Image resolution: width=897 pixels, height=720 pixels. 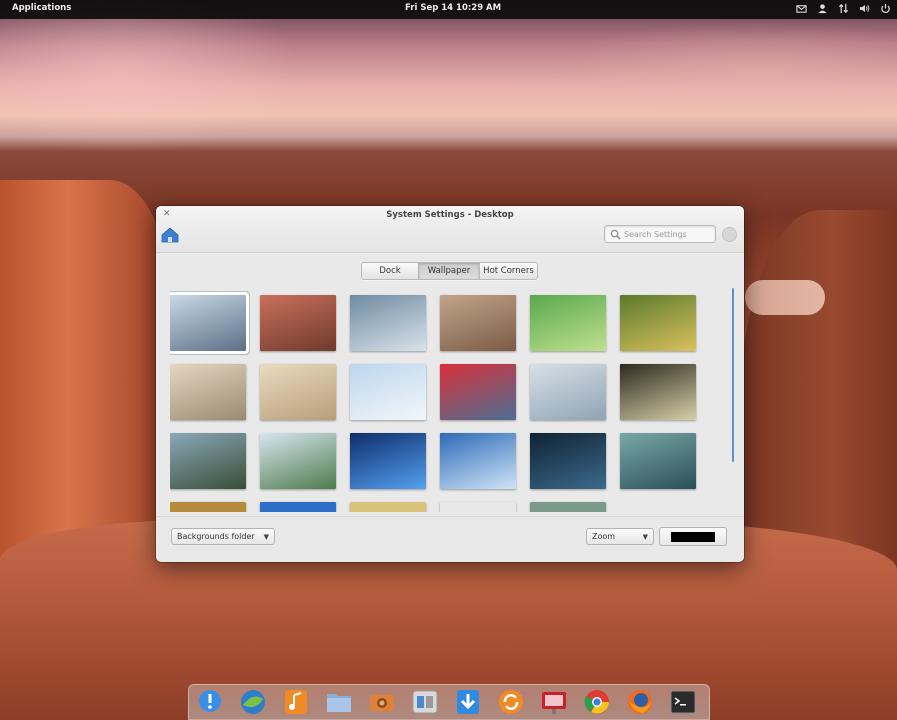 What do you see at coordinates (425, 702) in the screenshot?
I see `switchboard-icon` at bounding box center [425, 702].